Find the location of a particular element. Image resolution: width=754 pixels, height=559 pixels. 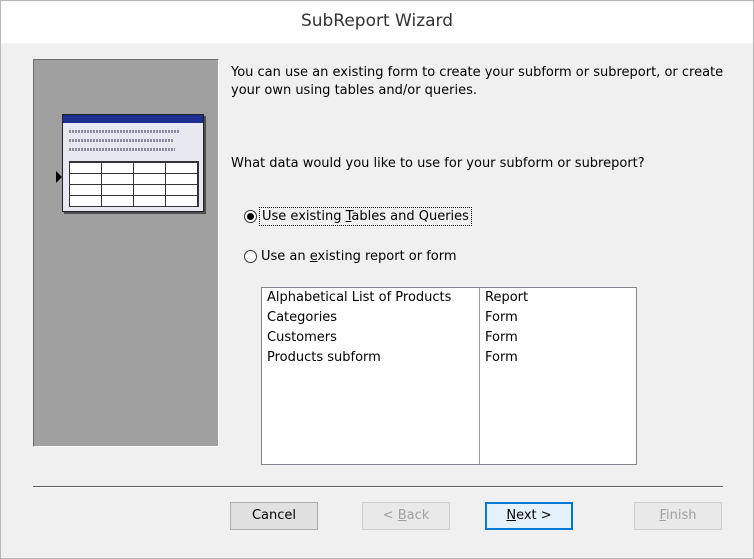

list-item: Alphabetical List of Products Report is located at coordinates (449, 298).